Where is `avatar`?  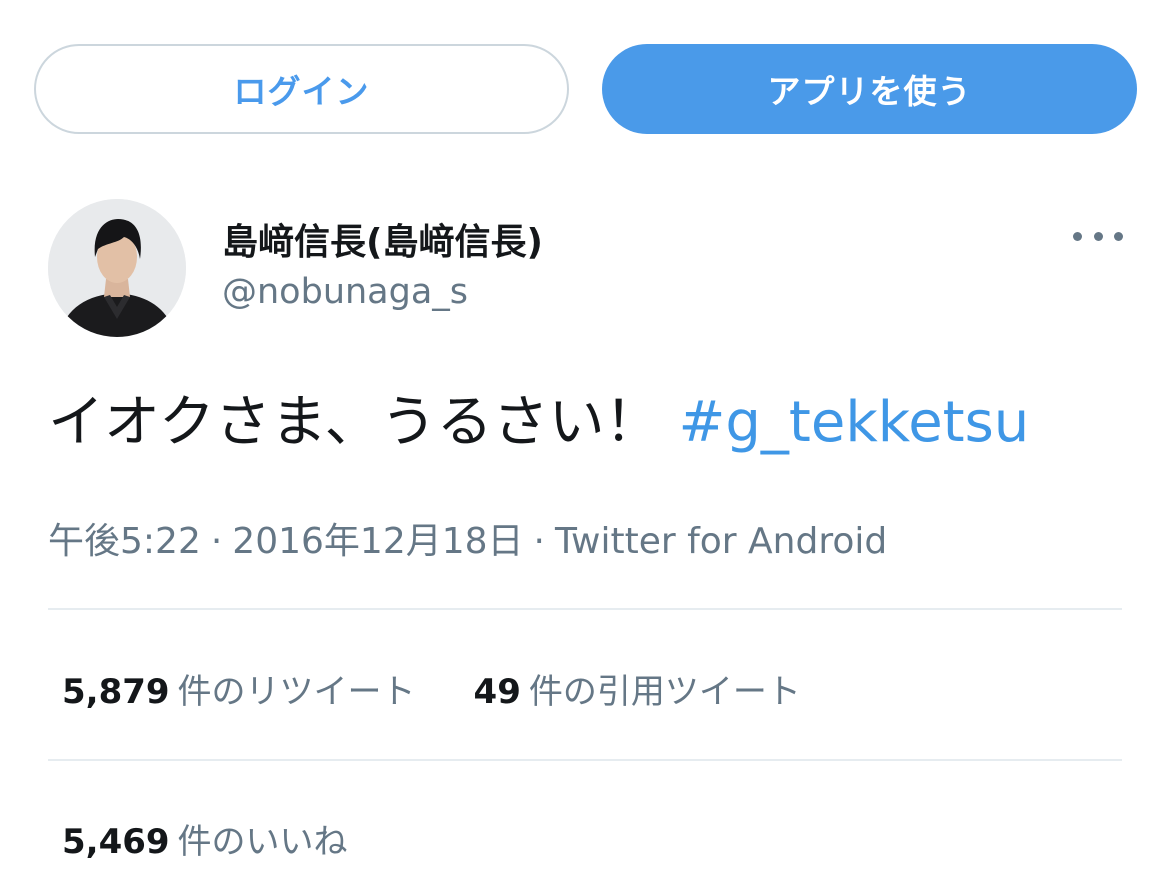
avatar is located at coordinates (117, 268).